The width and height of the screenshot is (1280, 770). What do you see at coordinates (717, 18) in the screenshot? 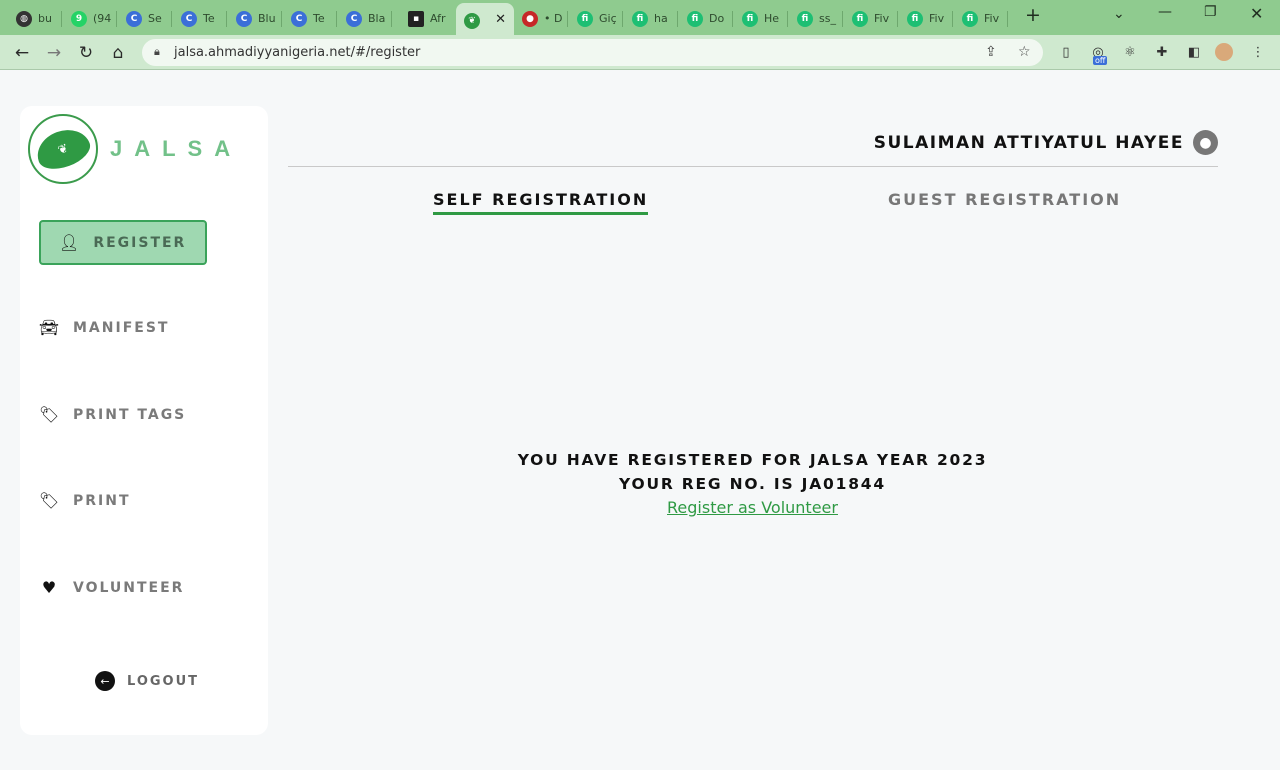
I see `tab-title: Do` at bounding box center [717, 18].